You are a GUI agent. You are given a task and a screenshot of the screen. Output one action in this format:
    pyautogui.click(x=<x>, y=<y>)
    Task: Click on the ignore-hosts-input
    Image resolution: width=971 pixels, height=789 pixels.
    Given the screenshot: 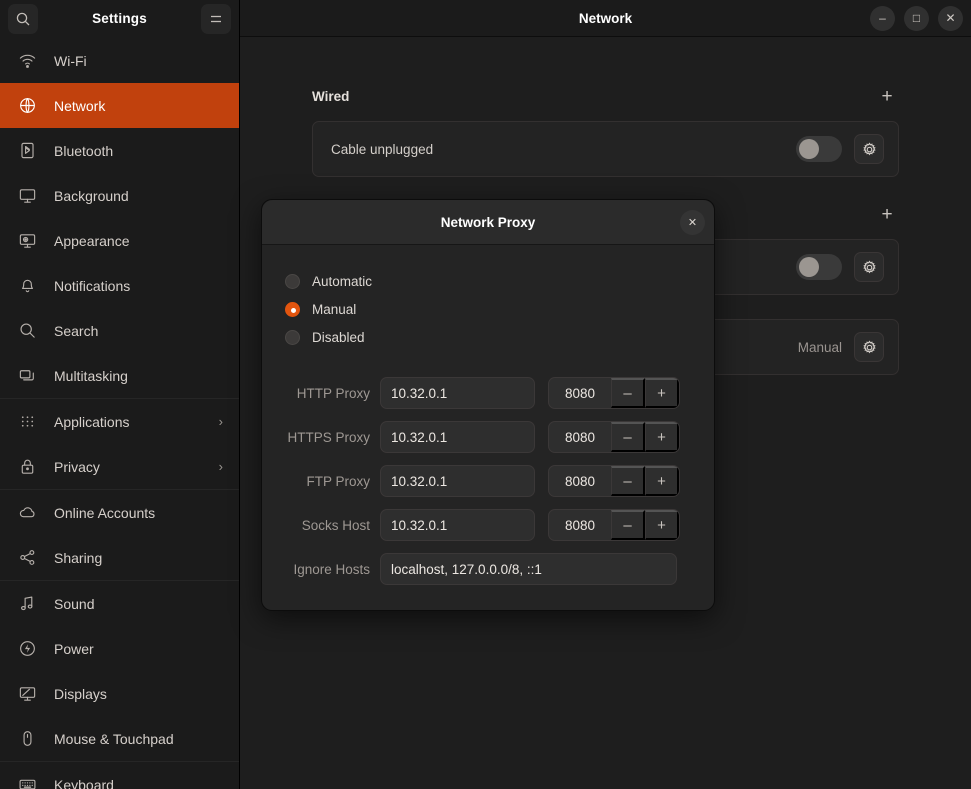 What is the action you would take?
    pyautogui.click(x=528, y=569)
    